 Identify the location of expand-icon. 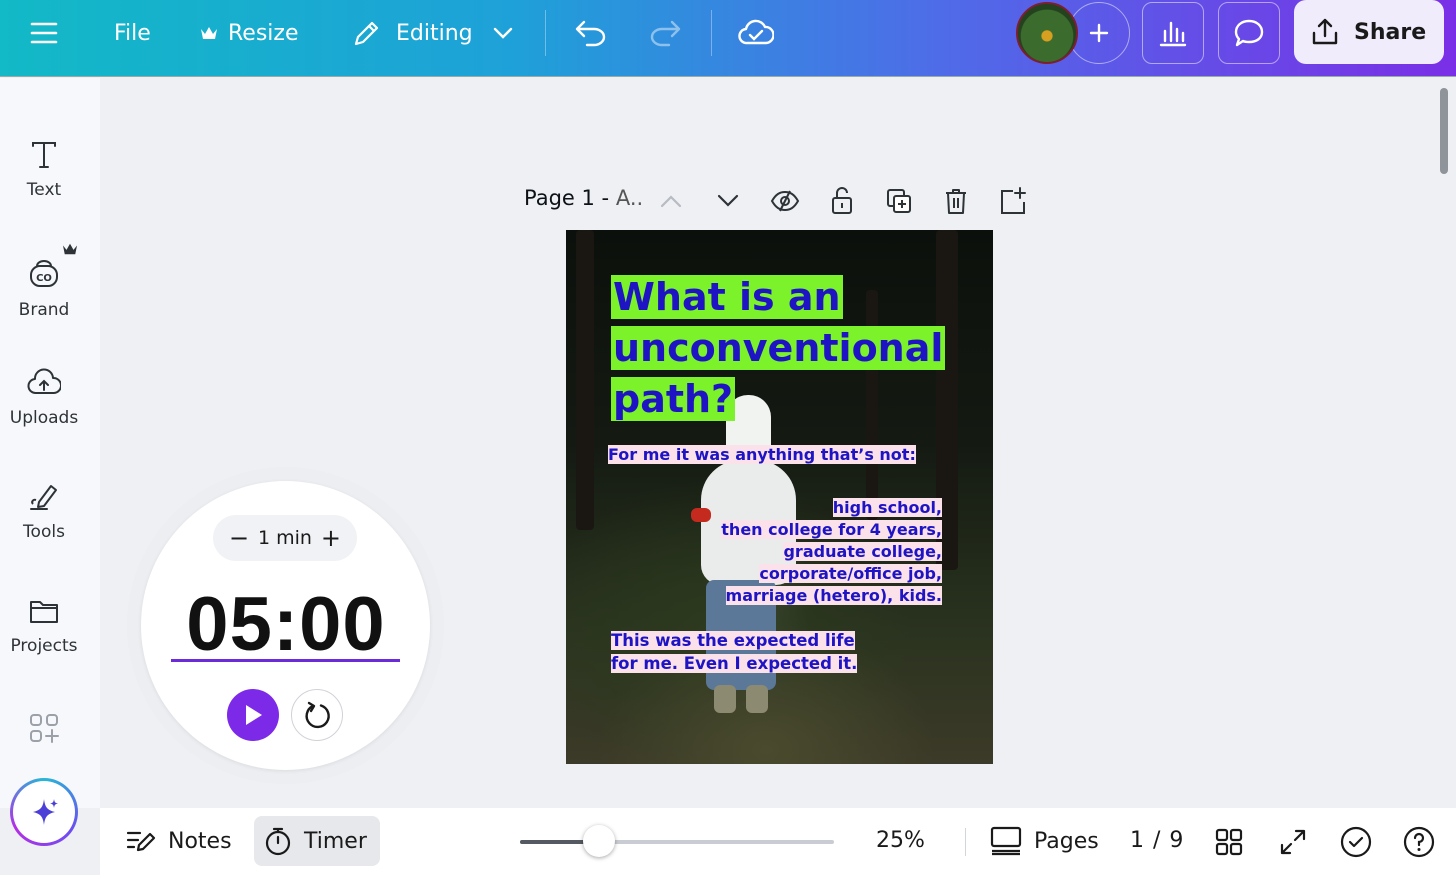
(1293, 842).